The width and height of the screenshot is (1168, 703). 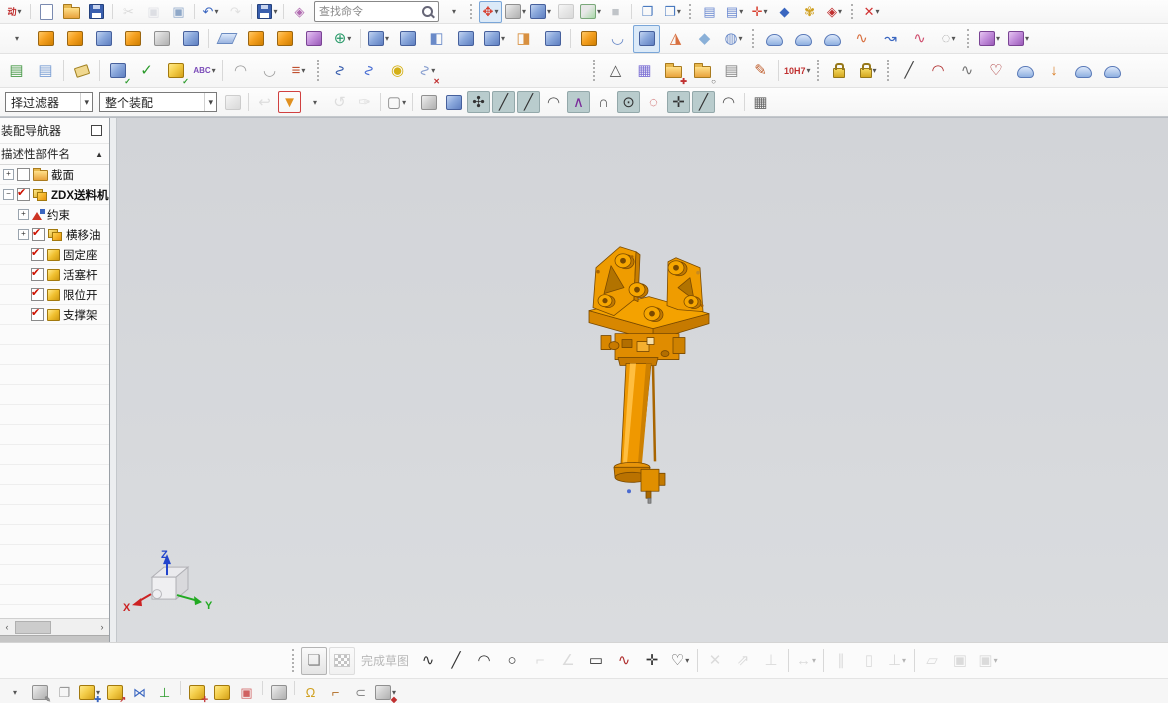 What do you see at coordinates (948, 39) in the screenshot?
I see `more-surface-button: ◌ ▾` at bounding box center [948, 39].